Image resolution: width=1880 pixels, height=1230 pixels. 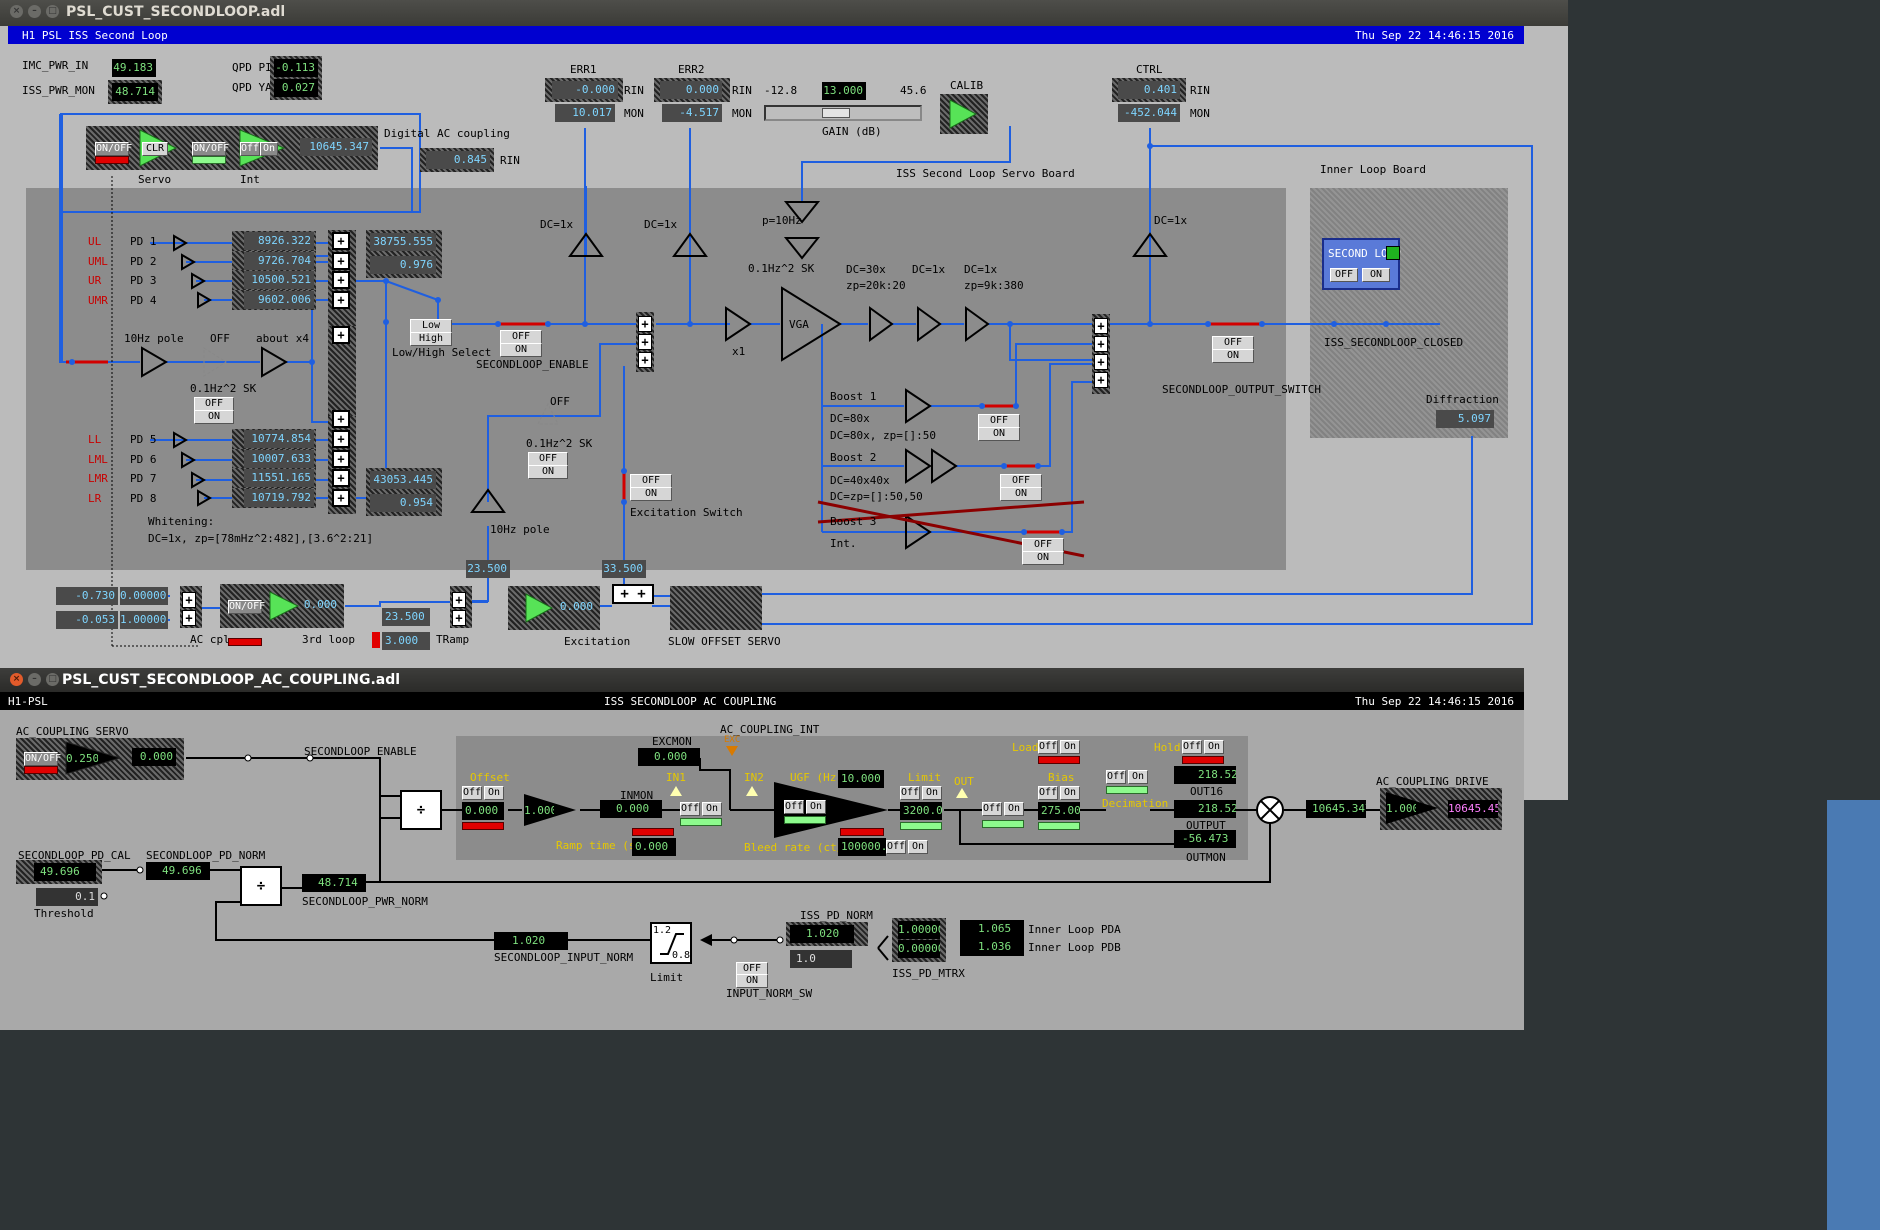 What do you see at coordinates (883, 435) in the screenshot?
I see `dc80x-zp-label: DC=80x, zp=[]:50` at bounding box center [883, 435].